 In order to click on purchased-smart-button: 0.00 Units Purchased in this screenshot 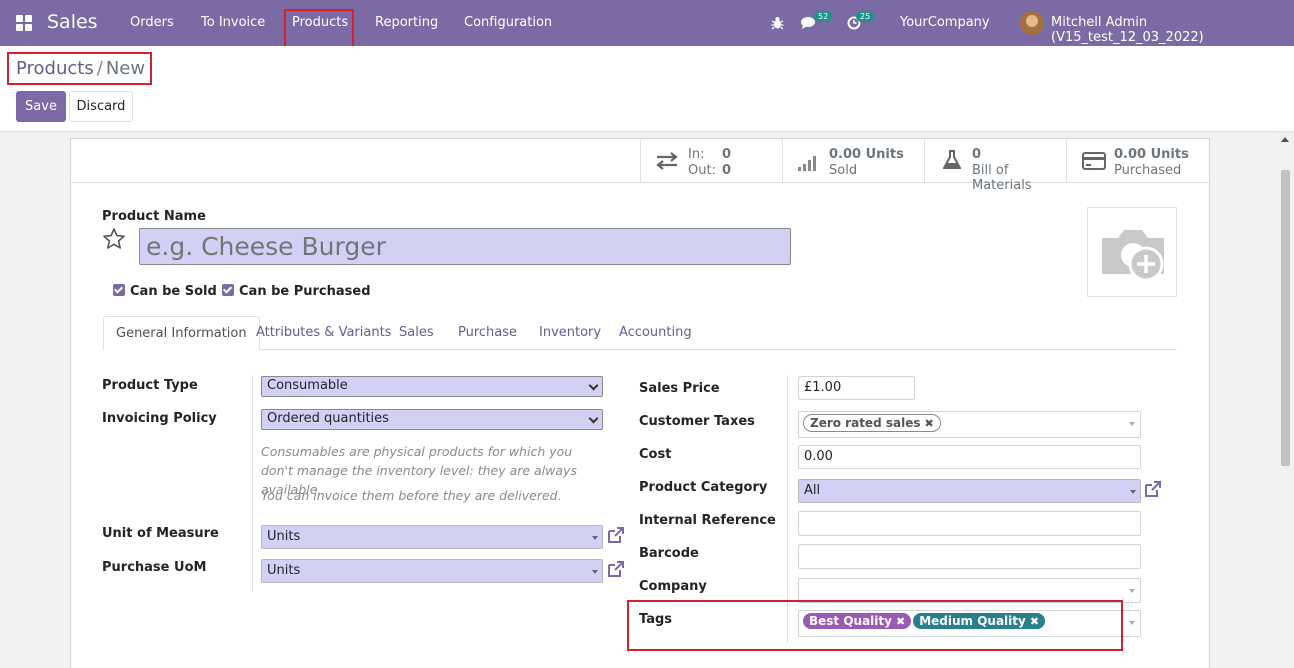, I will do `click(1137, 161)`.